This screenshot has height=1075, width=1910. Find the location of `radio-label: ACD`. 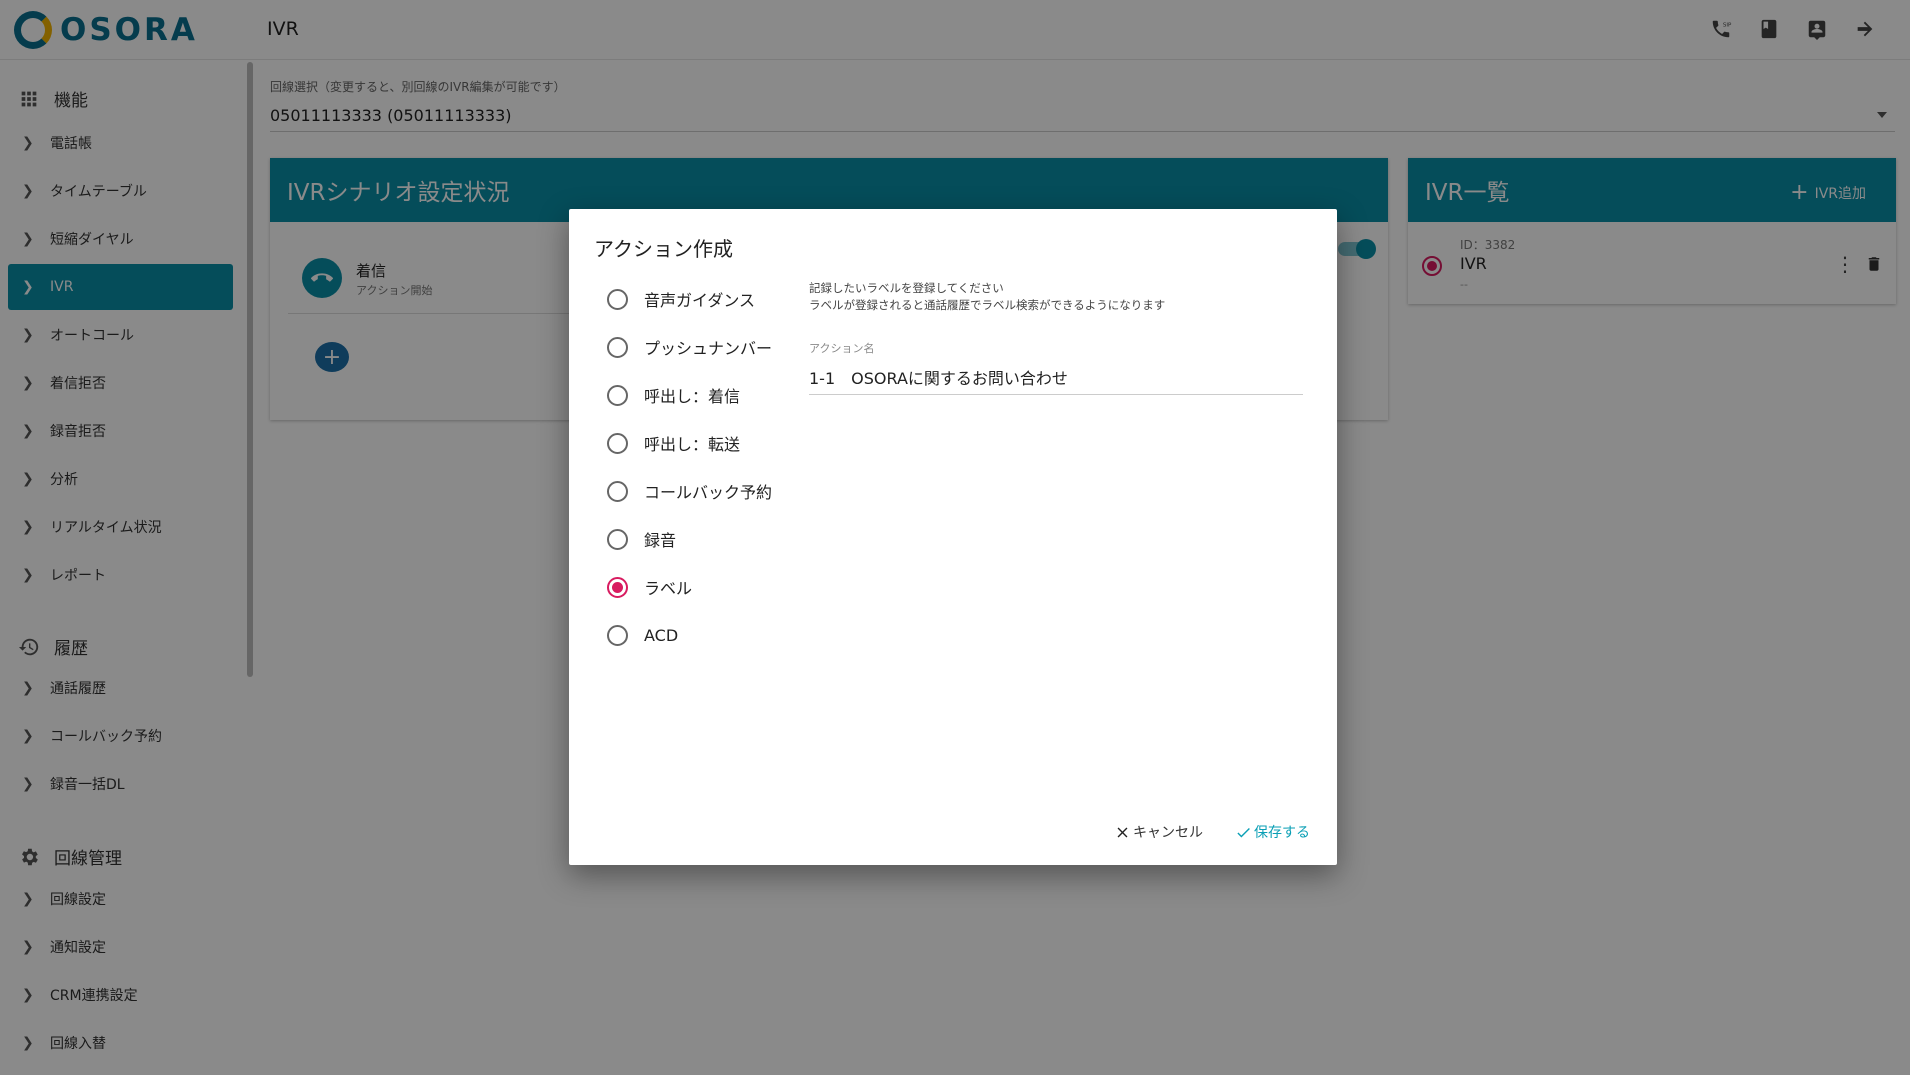

radio-label: ACD is located at coordinates (661, 635).